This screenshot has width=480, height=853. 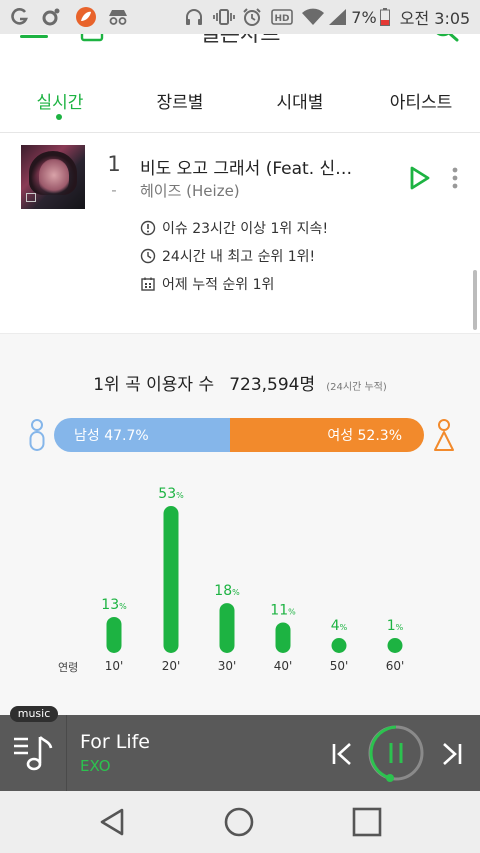 What do you see at coordinates (240, 104) in the screenshot?
I see `chart-tabs: 실시간 장르별 시대별 아티스트` at bounding box center [240, 104].